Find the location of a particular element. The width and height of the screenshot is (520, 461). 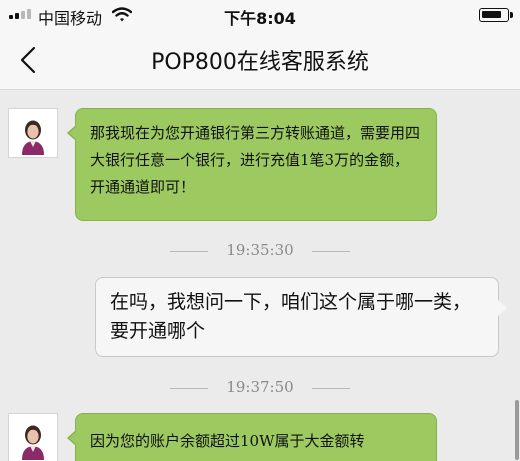

status-time: 下午8:04 is located at coordinates (260, 18).